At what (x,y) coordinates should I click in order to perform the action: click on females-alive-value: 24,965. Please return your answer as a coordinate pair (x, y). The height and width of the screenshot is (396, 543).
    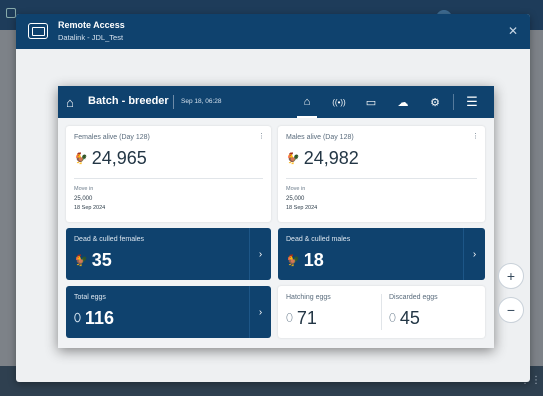
    Looking at the image, I should click on (119, 158).